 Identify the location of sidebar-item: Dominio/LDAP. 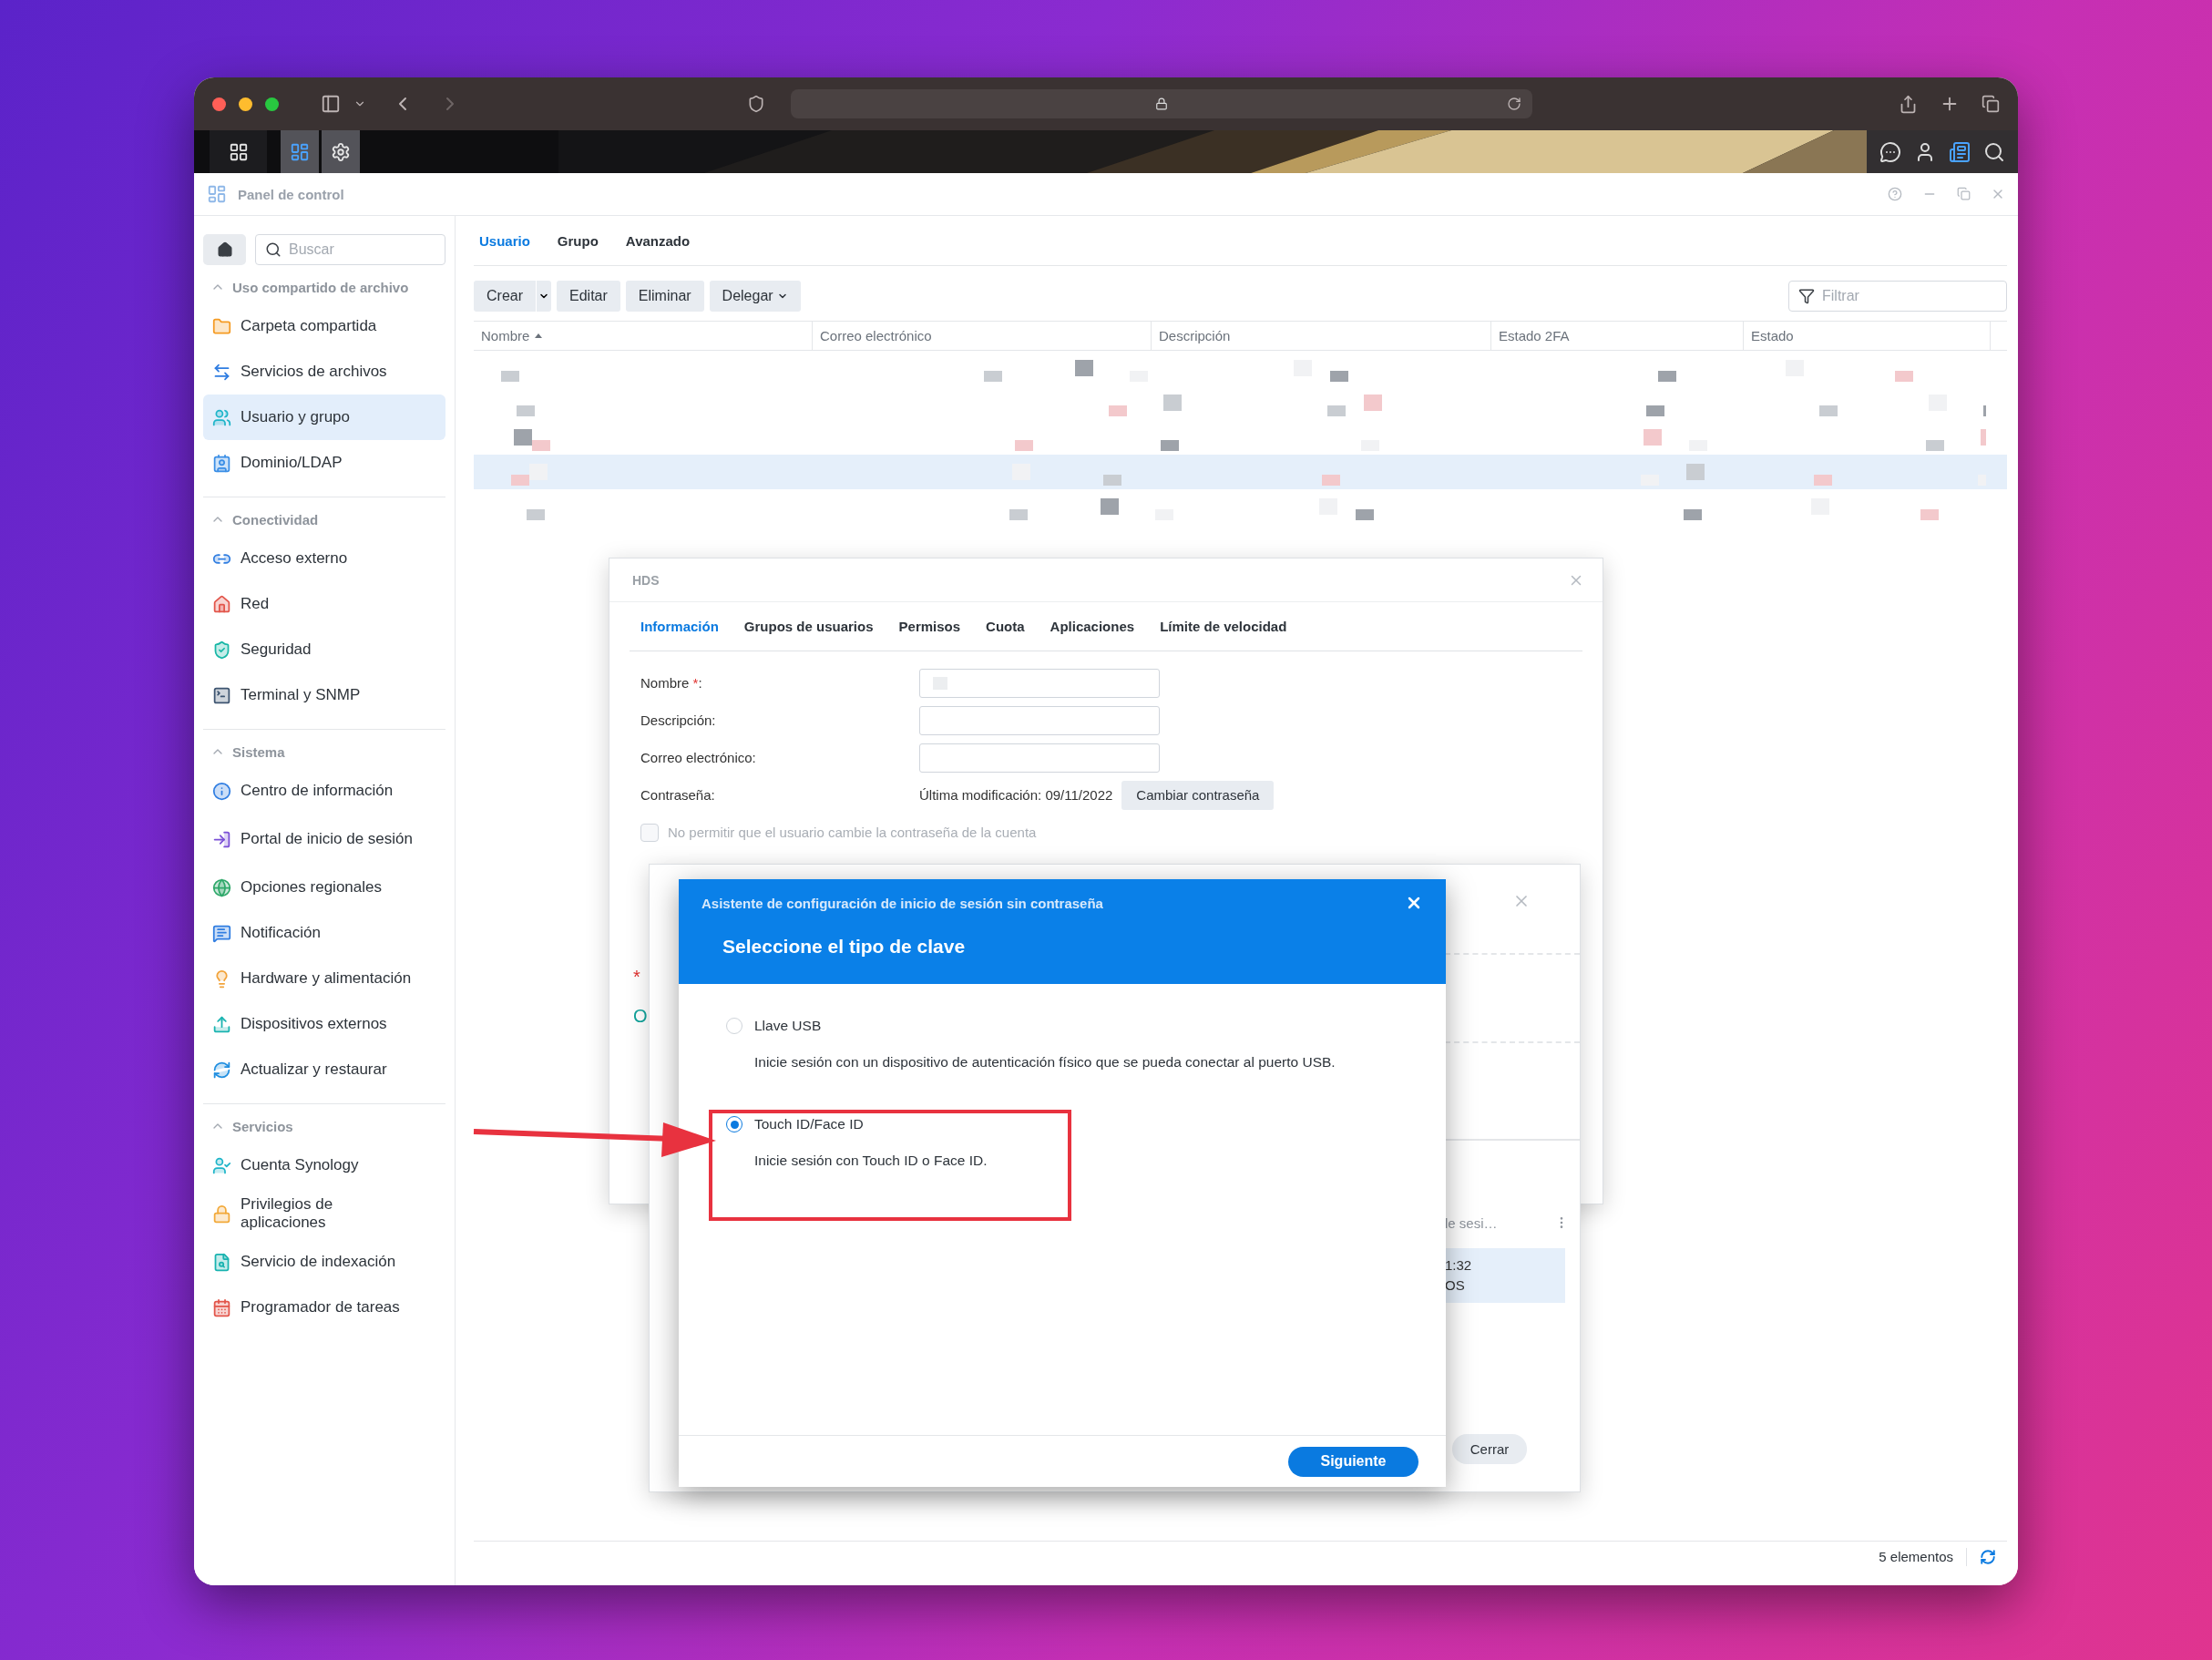
(324, 463).